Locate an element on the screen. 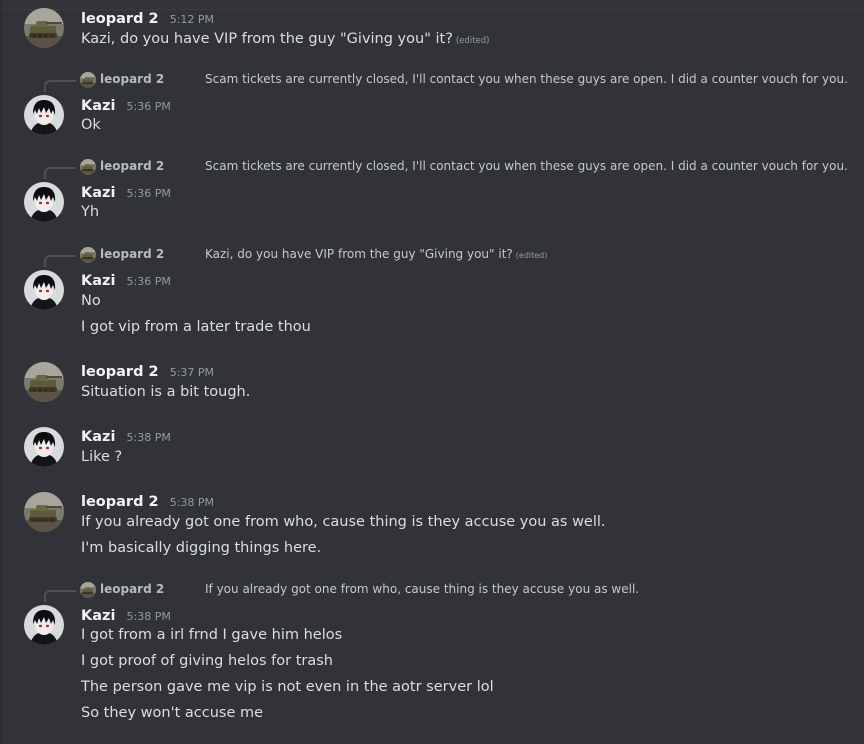  message-header: leopard 2 5:12 PM is located at coordinates (147, 18).